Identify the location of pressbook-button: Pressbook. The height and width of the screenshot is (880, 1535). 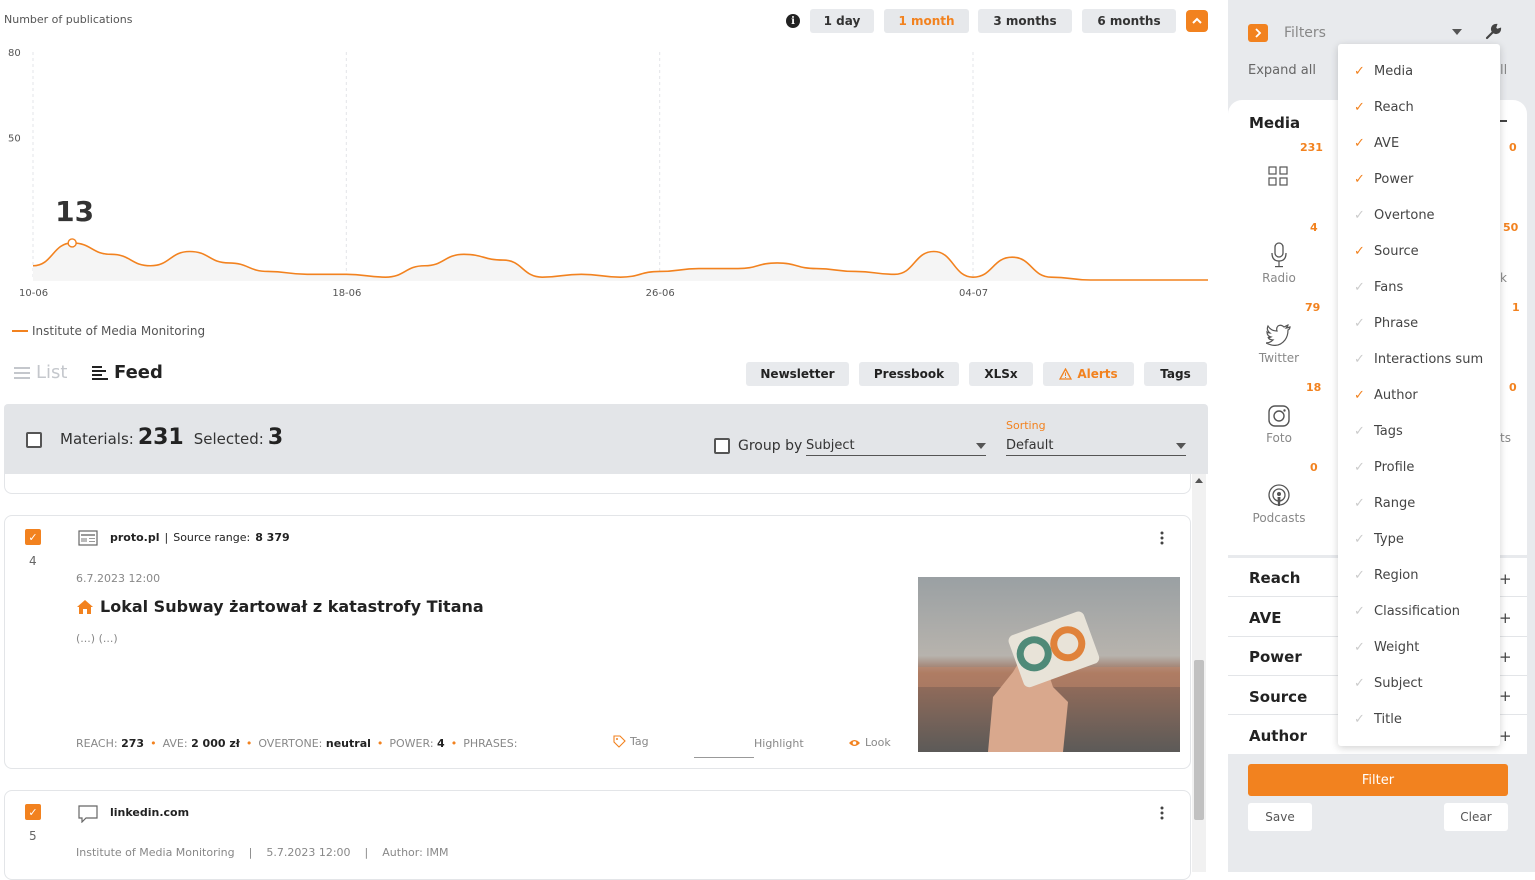
(909, 374).